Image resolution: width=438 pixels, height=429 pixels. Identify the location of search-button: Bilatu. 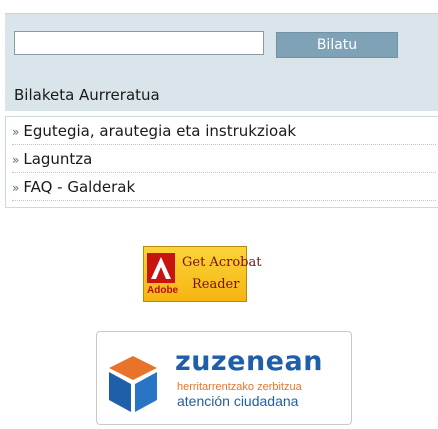
(337, 45).